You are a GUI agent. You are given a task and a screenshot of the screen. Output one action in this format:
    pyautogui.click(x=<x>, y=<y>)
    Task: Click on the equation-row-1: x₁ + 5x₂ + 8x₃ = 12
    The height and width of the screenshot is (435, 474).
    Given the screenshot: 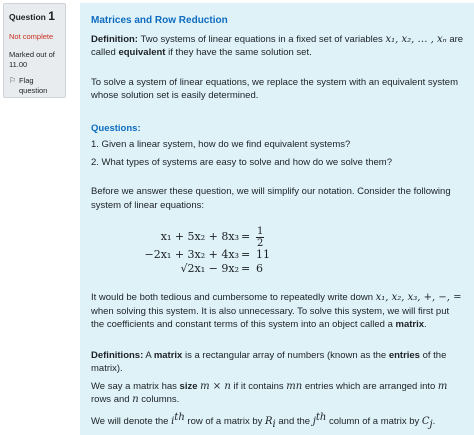 What is the action you would take?
    pyautogui.click(x=212, y=237)
    